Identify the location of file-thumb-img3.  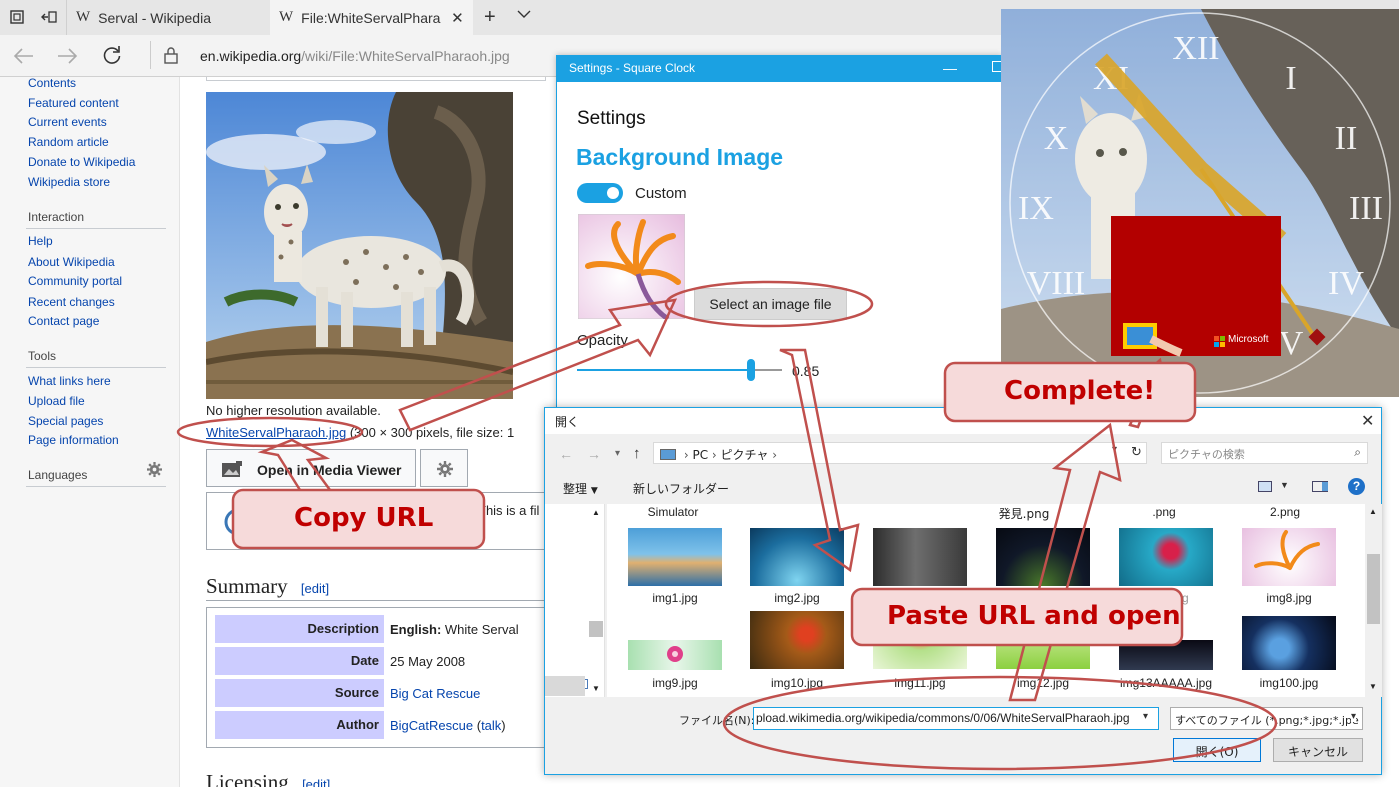
(920, 557).